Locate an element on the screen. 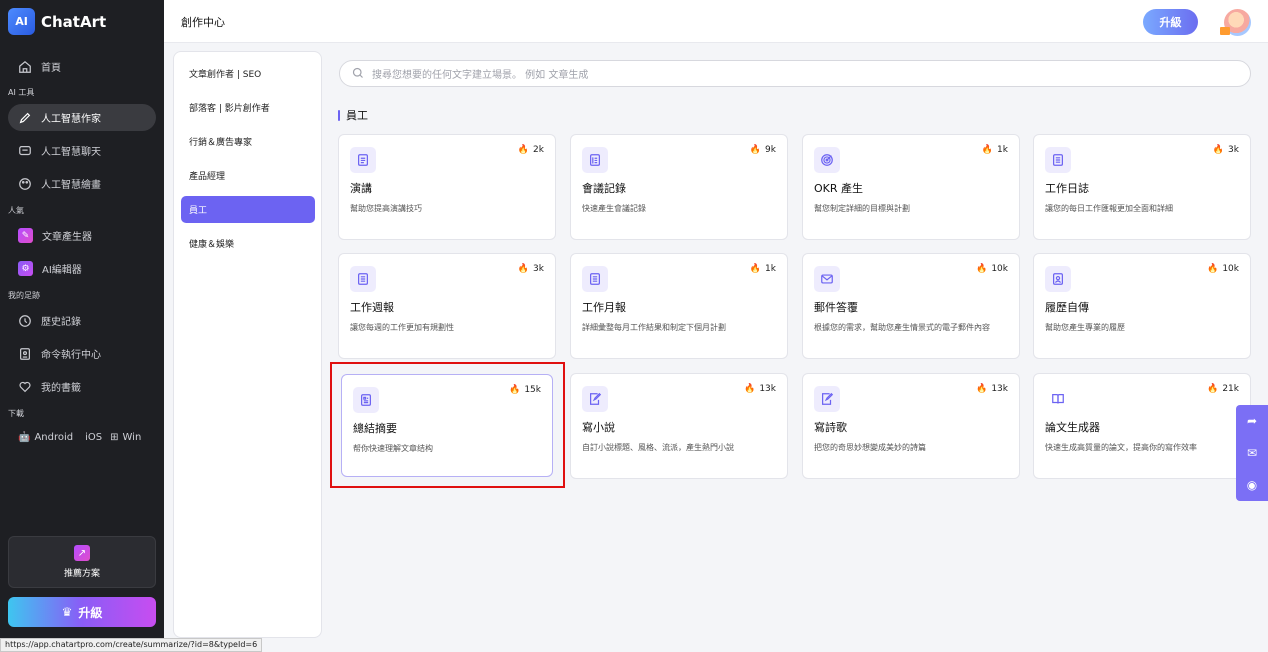 The height and width of the screenshot is (652, 1268). tool-card: 🔥 10k 履歷自傳 幫助您產生專業的履歷 is located at coordinates (1142, 306).